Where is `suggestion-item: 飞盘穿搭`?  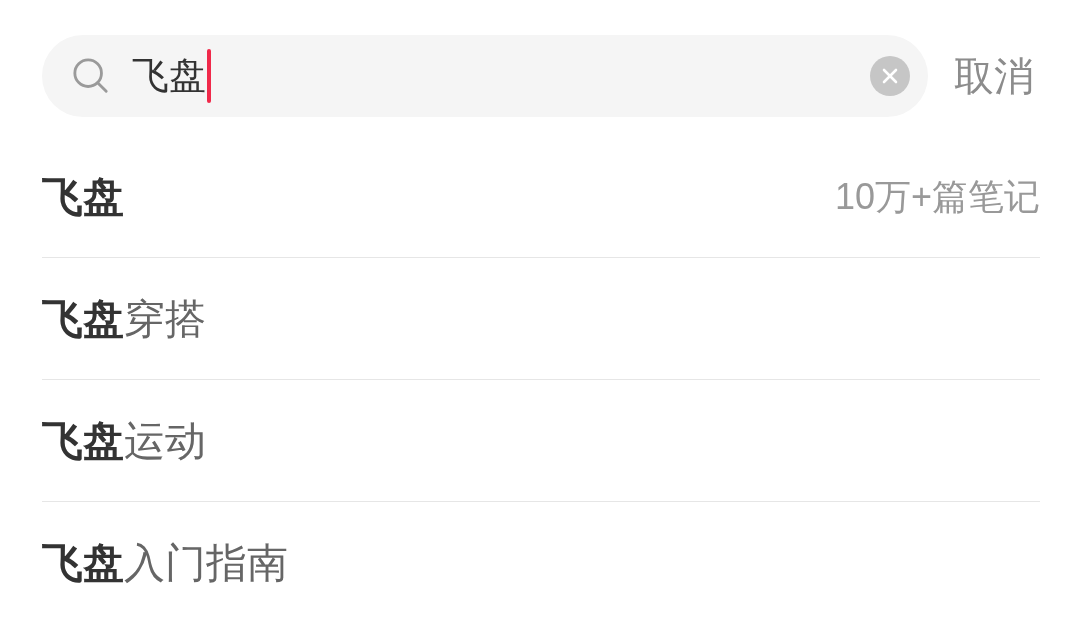
suggestion-item: 飞盘穿搭 is located at coordinates (124, 318).